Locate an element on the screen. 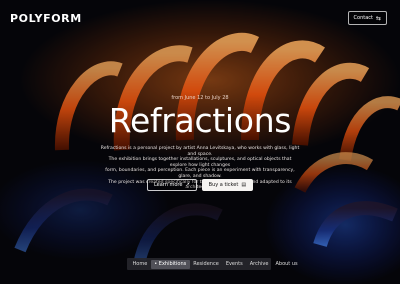 The height and width of the screenshot is (284, 400). learn-more-button: Learn more ↗ is located at coordinates (171, 185).